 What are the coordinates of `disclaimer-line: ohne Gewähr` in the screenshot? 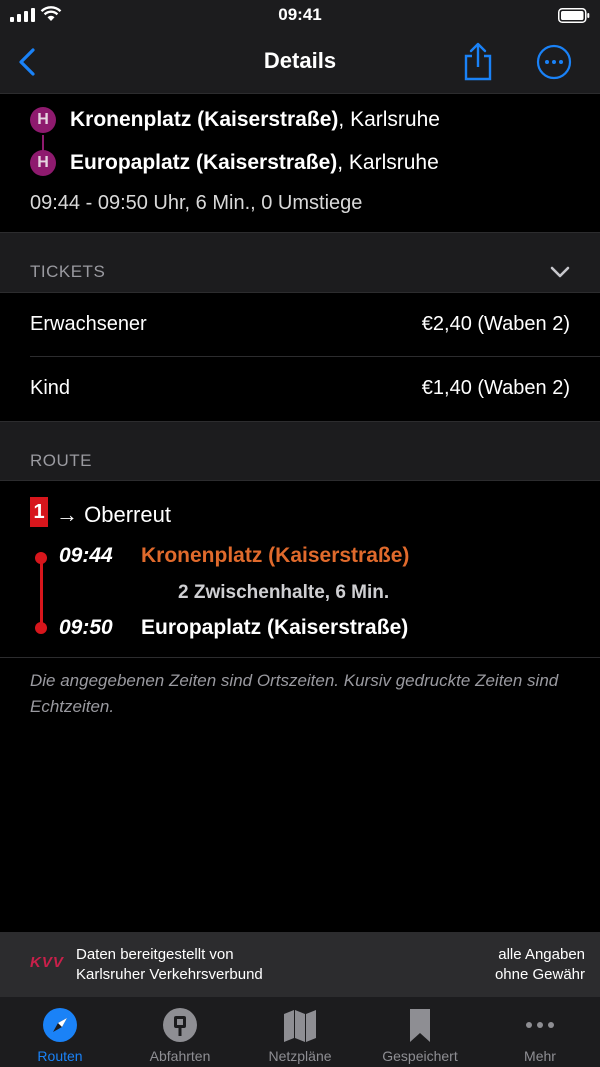 It's located at (539, 974).